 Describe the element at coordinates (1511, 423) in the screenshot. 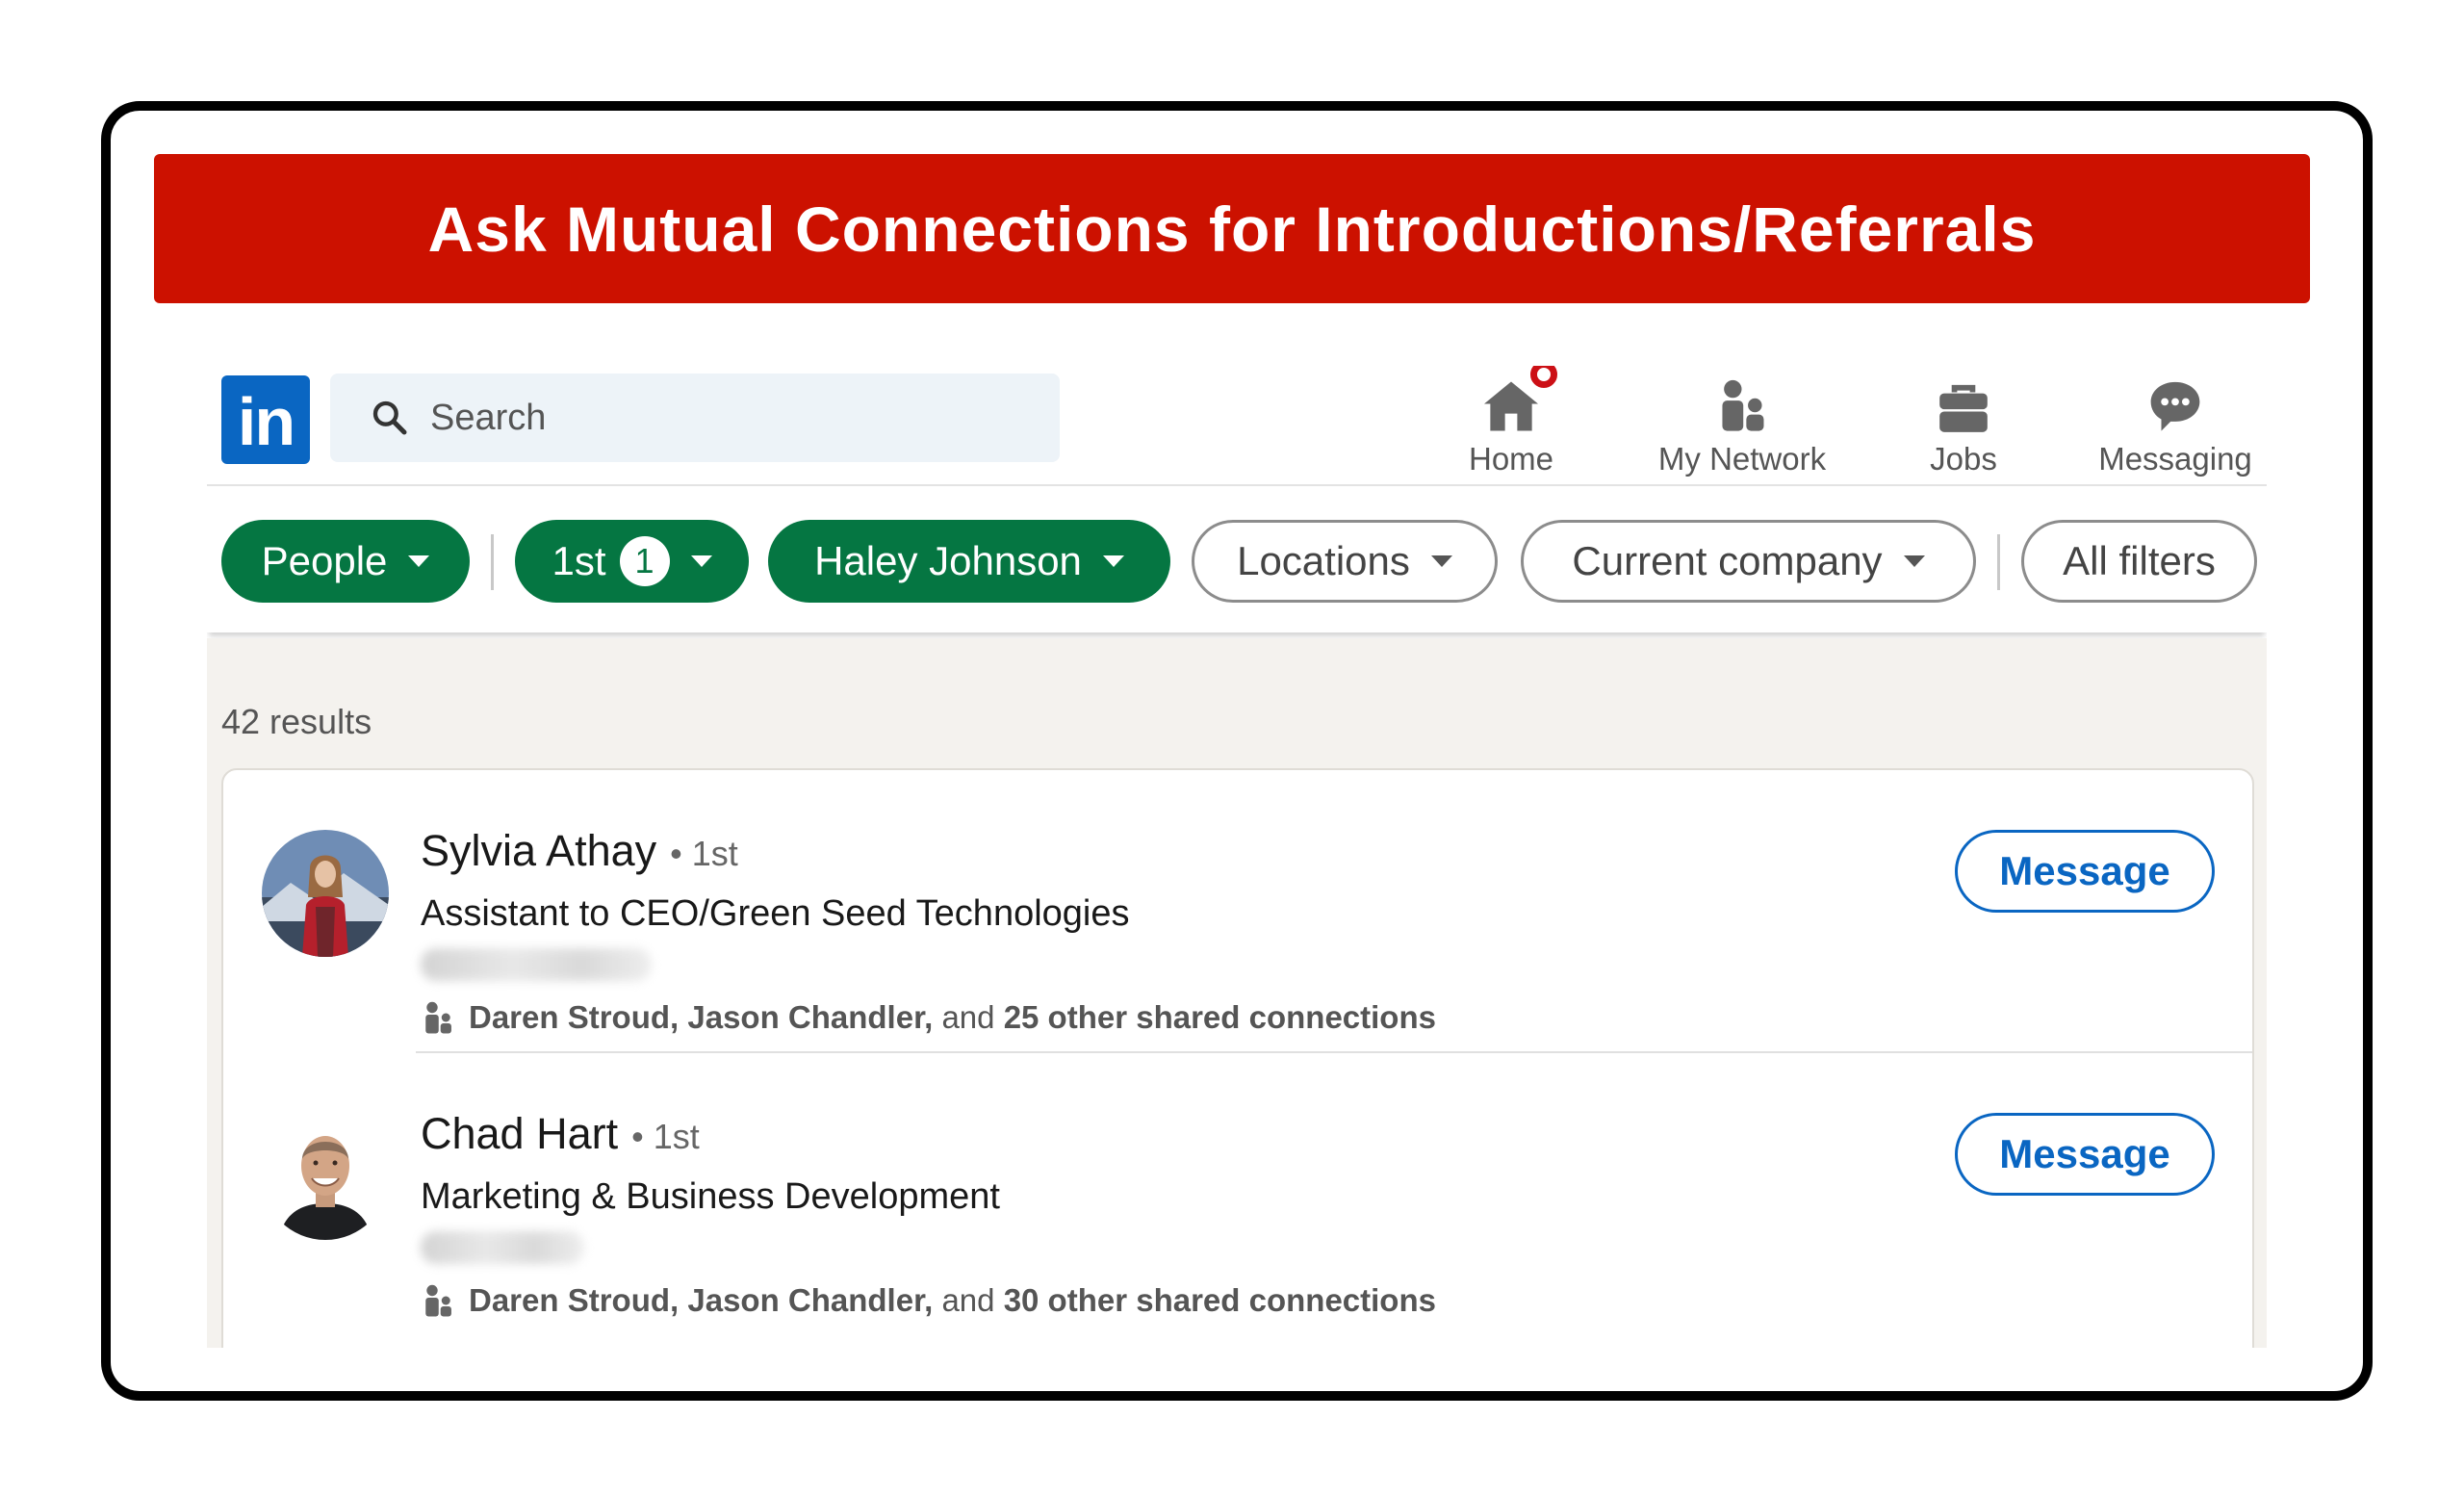

I see `nav-home: Home` at that location.